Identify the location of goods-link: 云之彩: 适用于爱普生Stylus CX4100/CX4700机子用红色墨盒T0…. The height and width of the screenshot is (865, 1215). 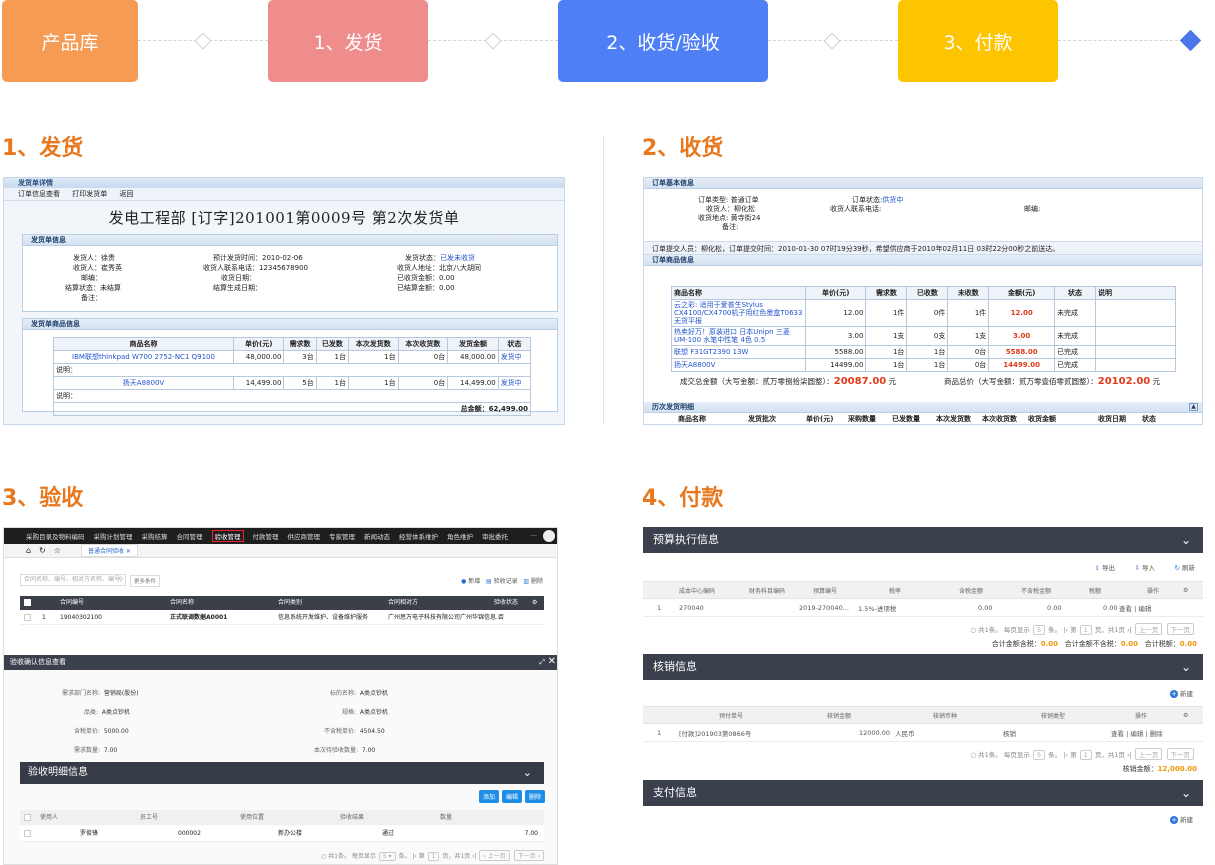
(738, 313).